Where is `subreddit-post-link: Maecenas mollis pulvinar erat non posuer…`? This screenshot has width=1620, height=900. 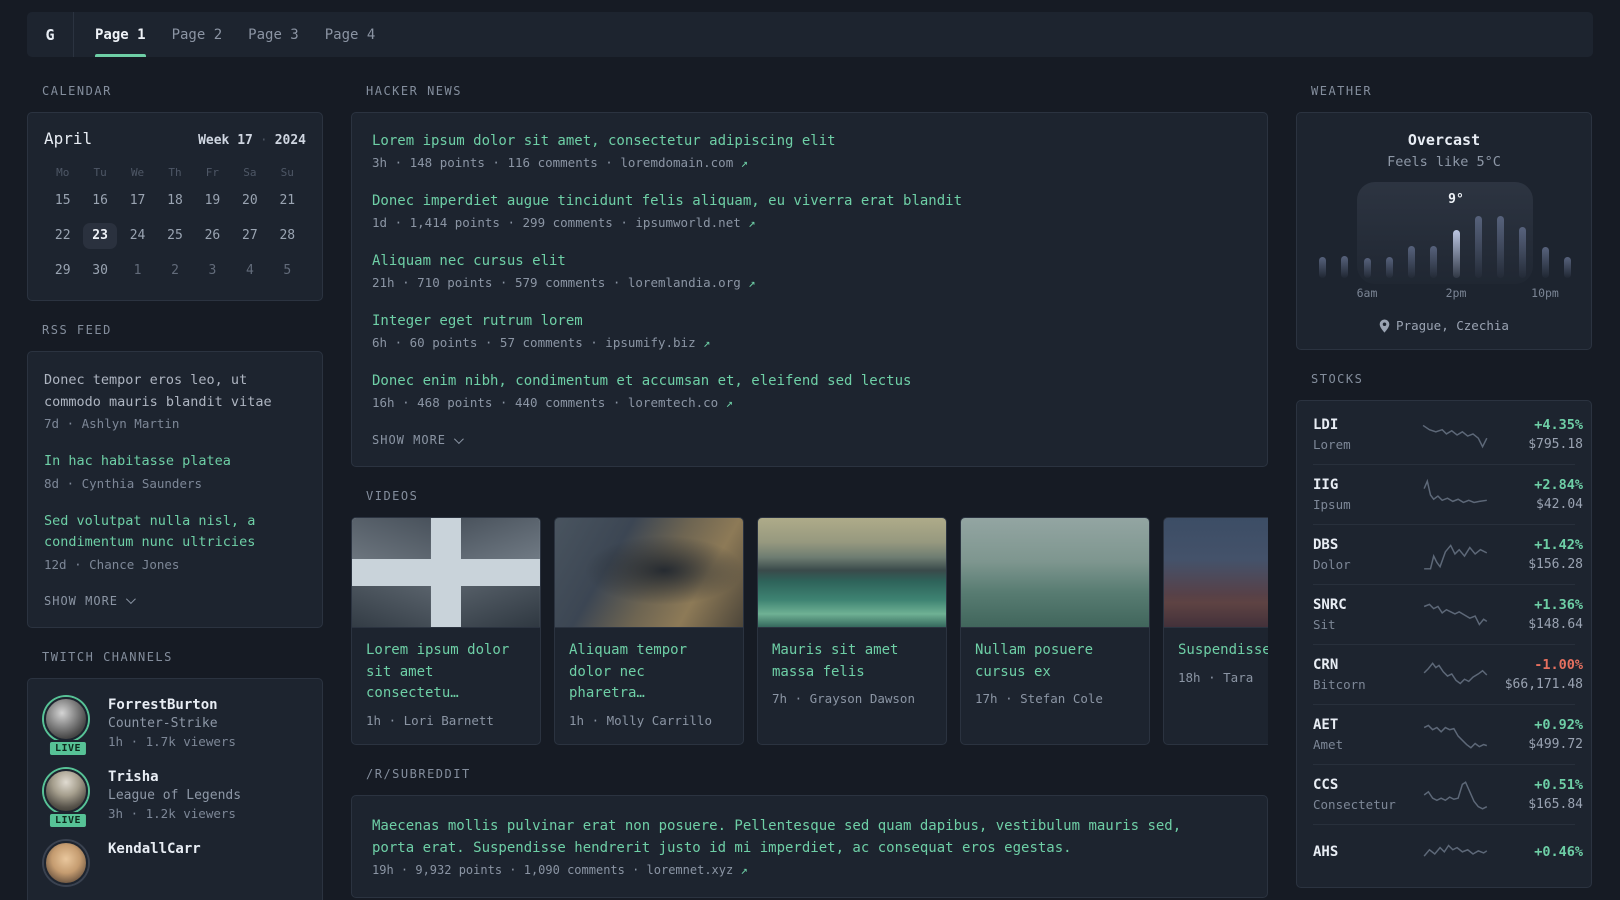 subreddit-post-link: Maecenas mollis pulvinar erat non posuer… is located at coordinates (794, 837).